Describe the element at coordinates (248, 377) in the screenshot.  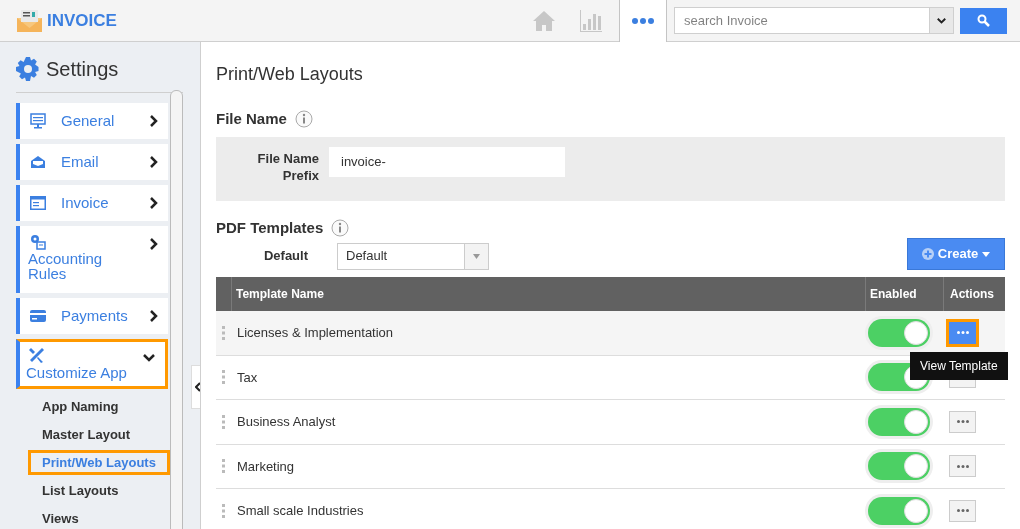
I see `template-name: Tax` at that location.